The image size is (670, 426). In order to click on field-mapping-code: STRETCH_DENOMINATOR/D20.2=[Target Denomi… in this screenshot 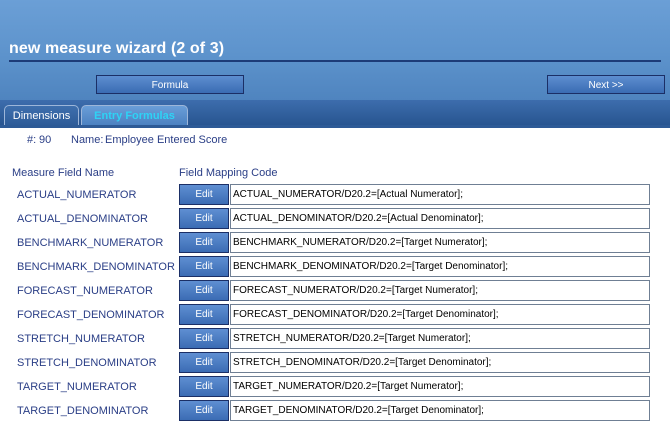, I will do `click(440, 362)`.